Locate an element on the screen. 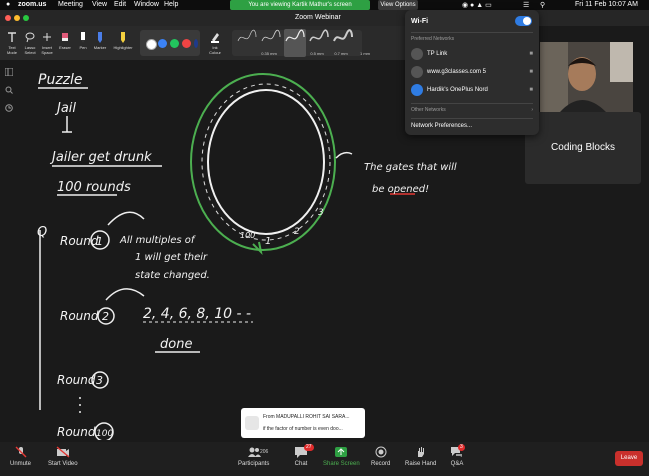  stroke-0-5-option: 0.5 mm is located at coordinates (304, 43).